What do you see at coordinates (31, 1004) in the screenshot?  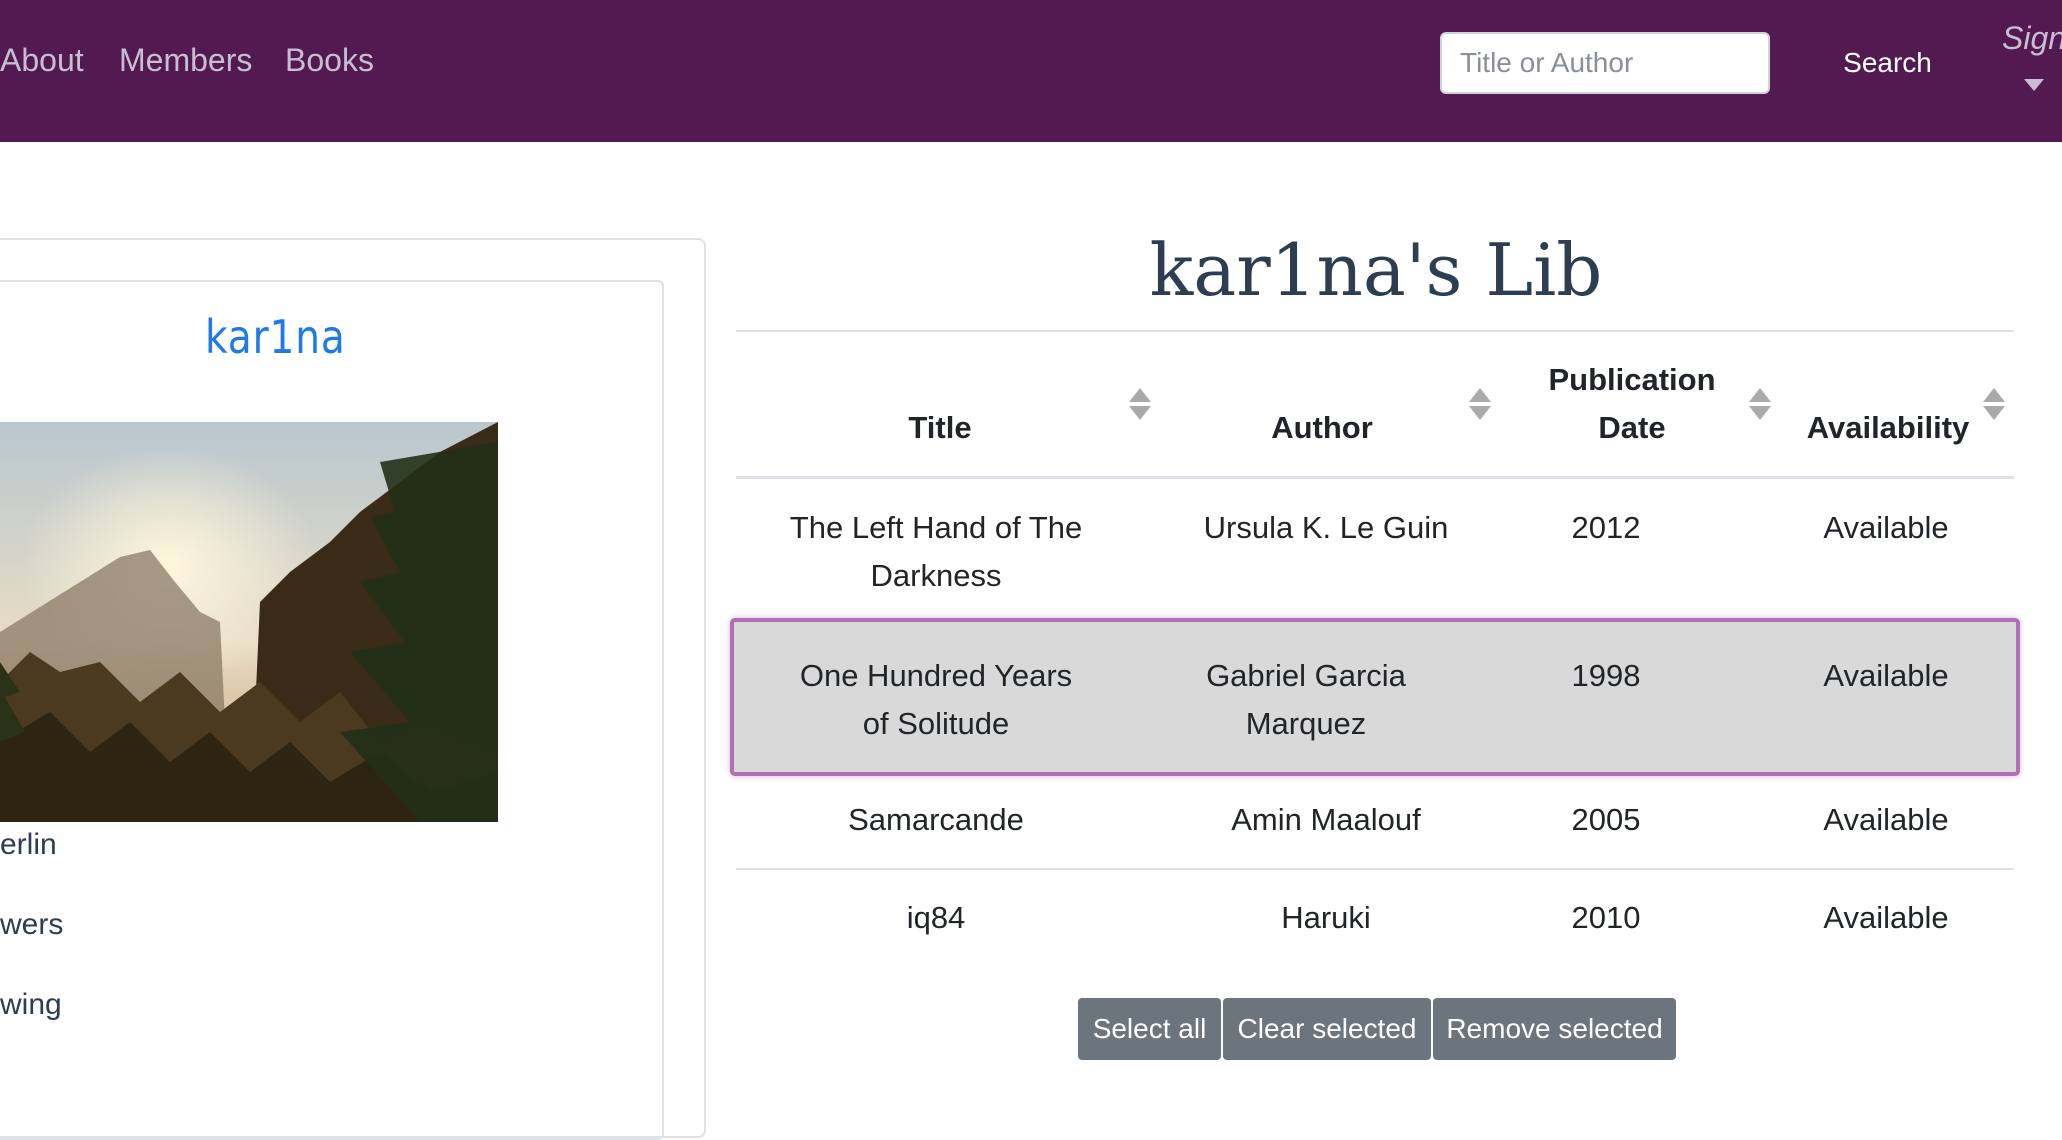 I see `profile-detail: wing` at bounding box center [31, 1004].